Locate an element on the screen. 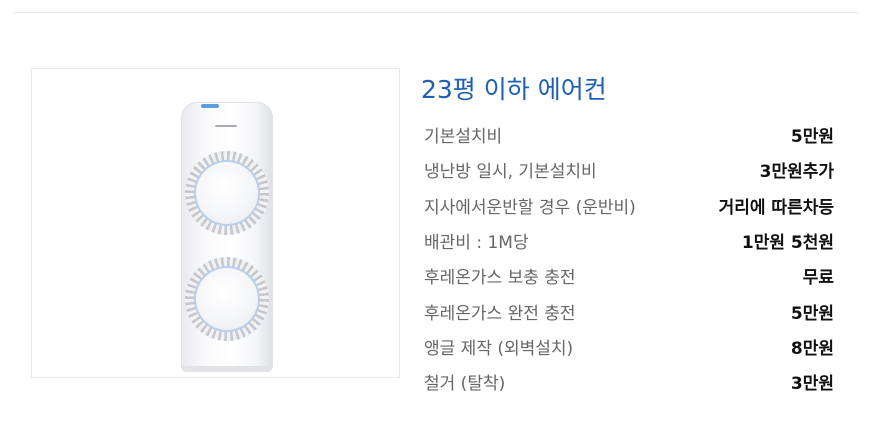 This screenshot has height=436, width=872. product-title: 23평 이하 에어컨 is located at coordinates (514, 89).